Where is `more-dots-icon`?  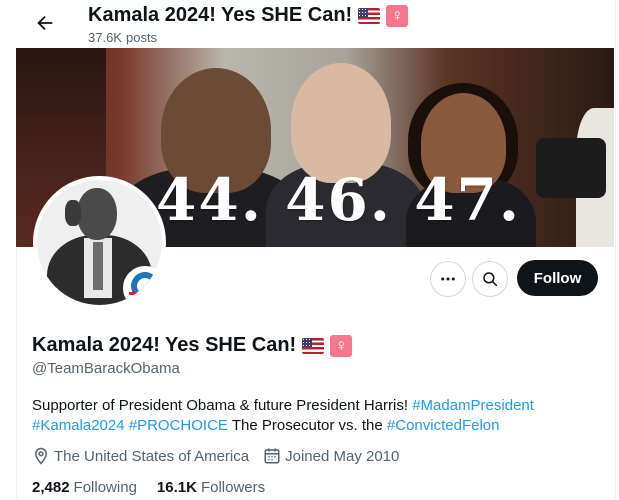
more-dots-icon is located at coordinates (448, 279).